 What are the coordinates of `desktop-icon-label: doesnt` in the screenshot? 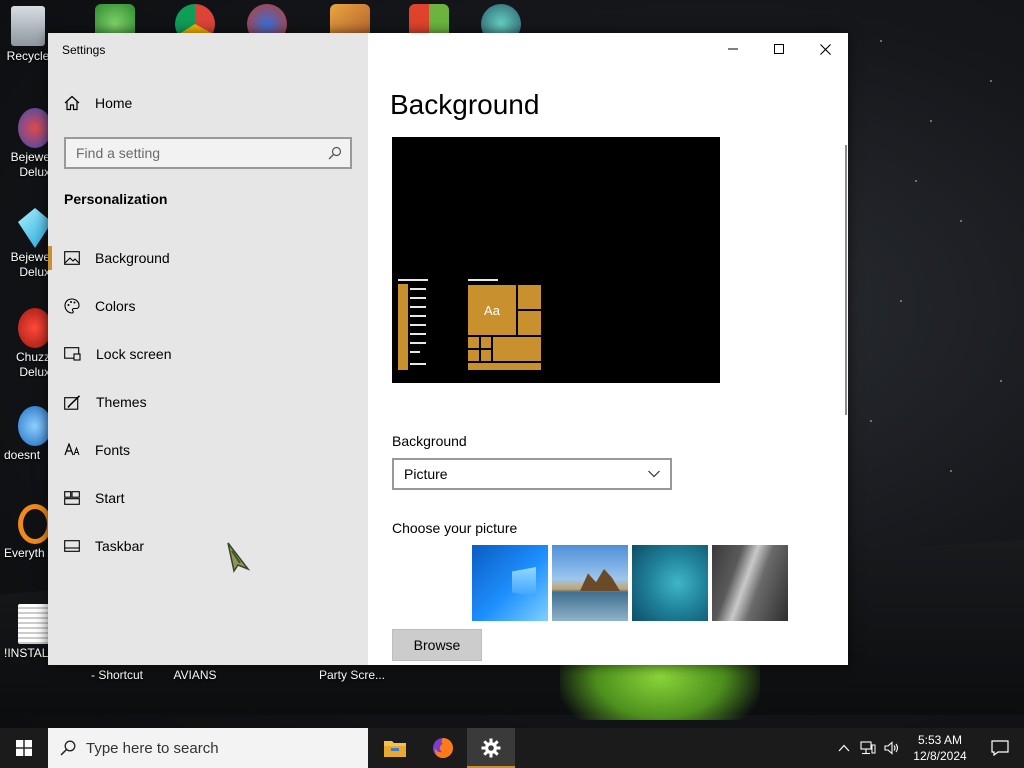 It's located at (22, 455).